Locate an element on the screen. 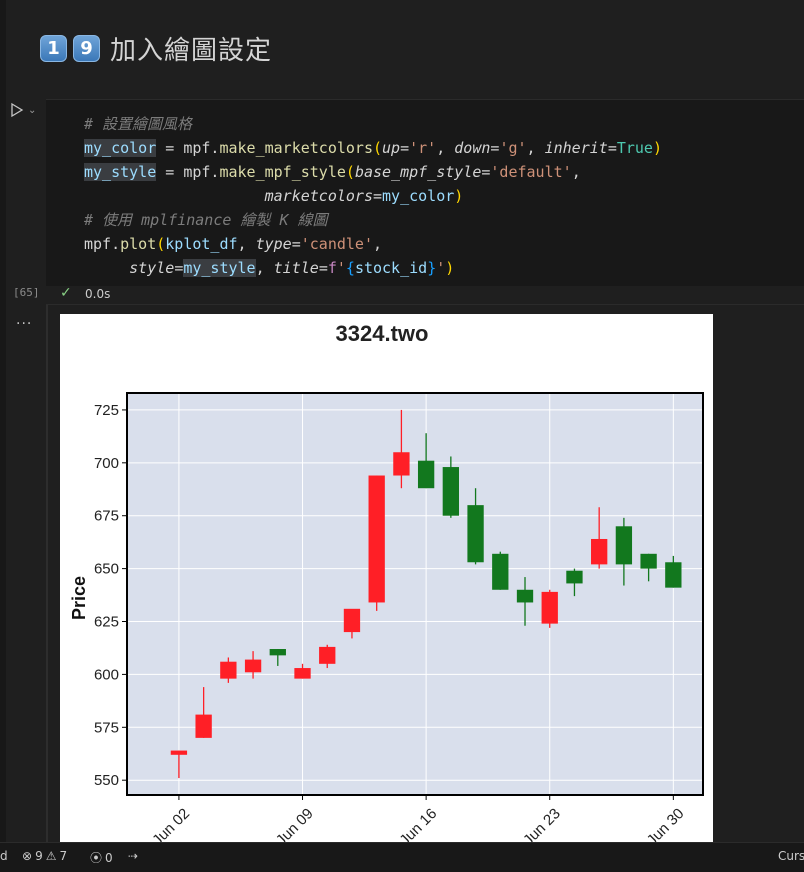 This screenshot has height=872, width=804. warning-icon: ⚠ is located at coordinates (51, 856).